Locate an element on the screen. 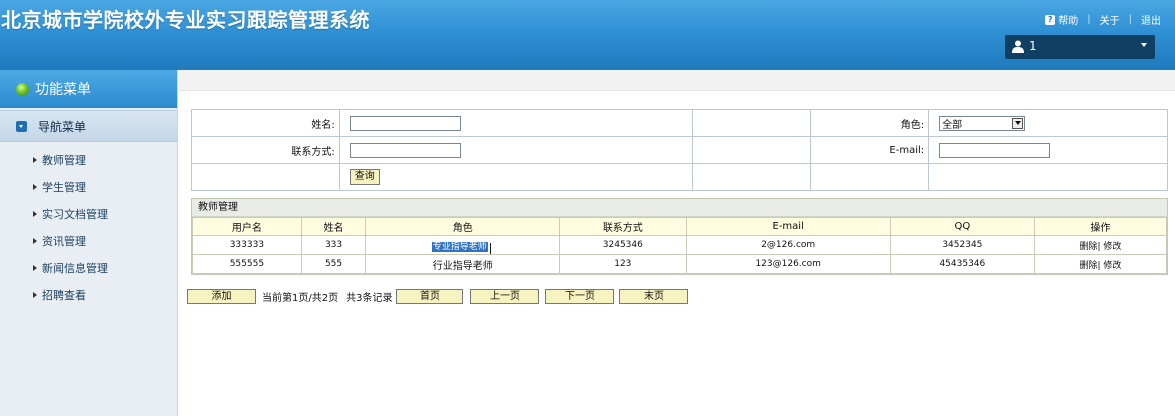  panel-title: 教师管理 is located at coordinates (679, 208).